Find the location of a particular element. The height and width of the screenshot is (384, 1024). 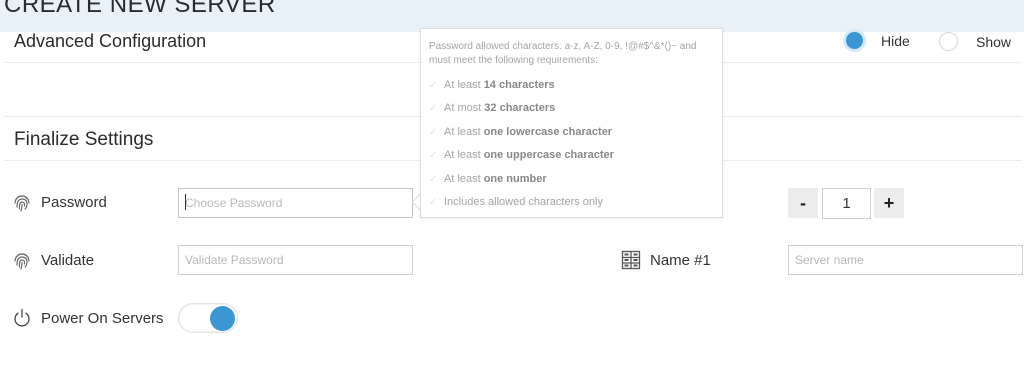

increment-button: + is located at coordinates (889, 203).